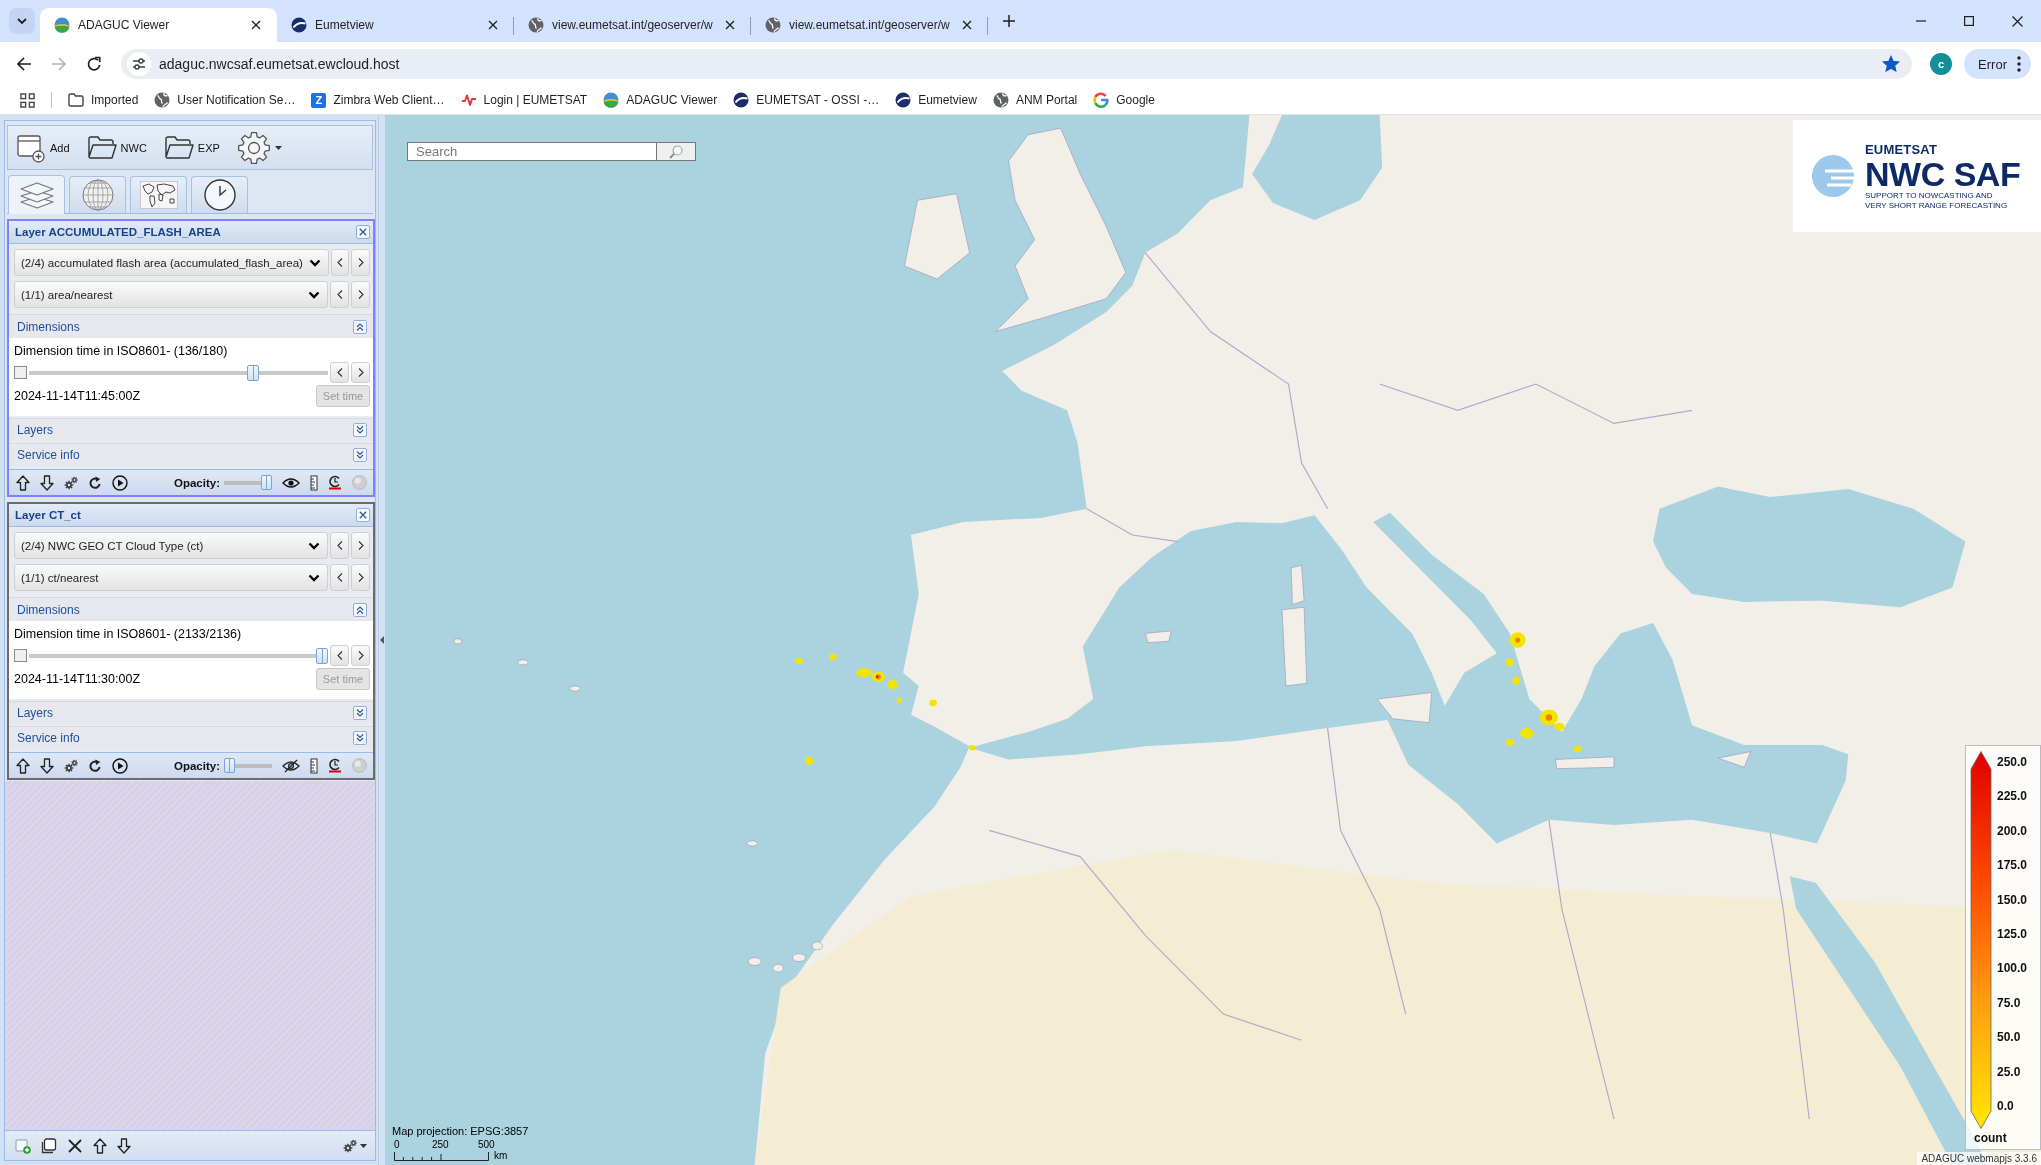 This screenshot has width=2041, height=1165. What do you see at coordinates (27, 100) in the screenshot?
I see `apps-grid-icon` at bounding box center [27, 100].